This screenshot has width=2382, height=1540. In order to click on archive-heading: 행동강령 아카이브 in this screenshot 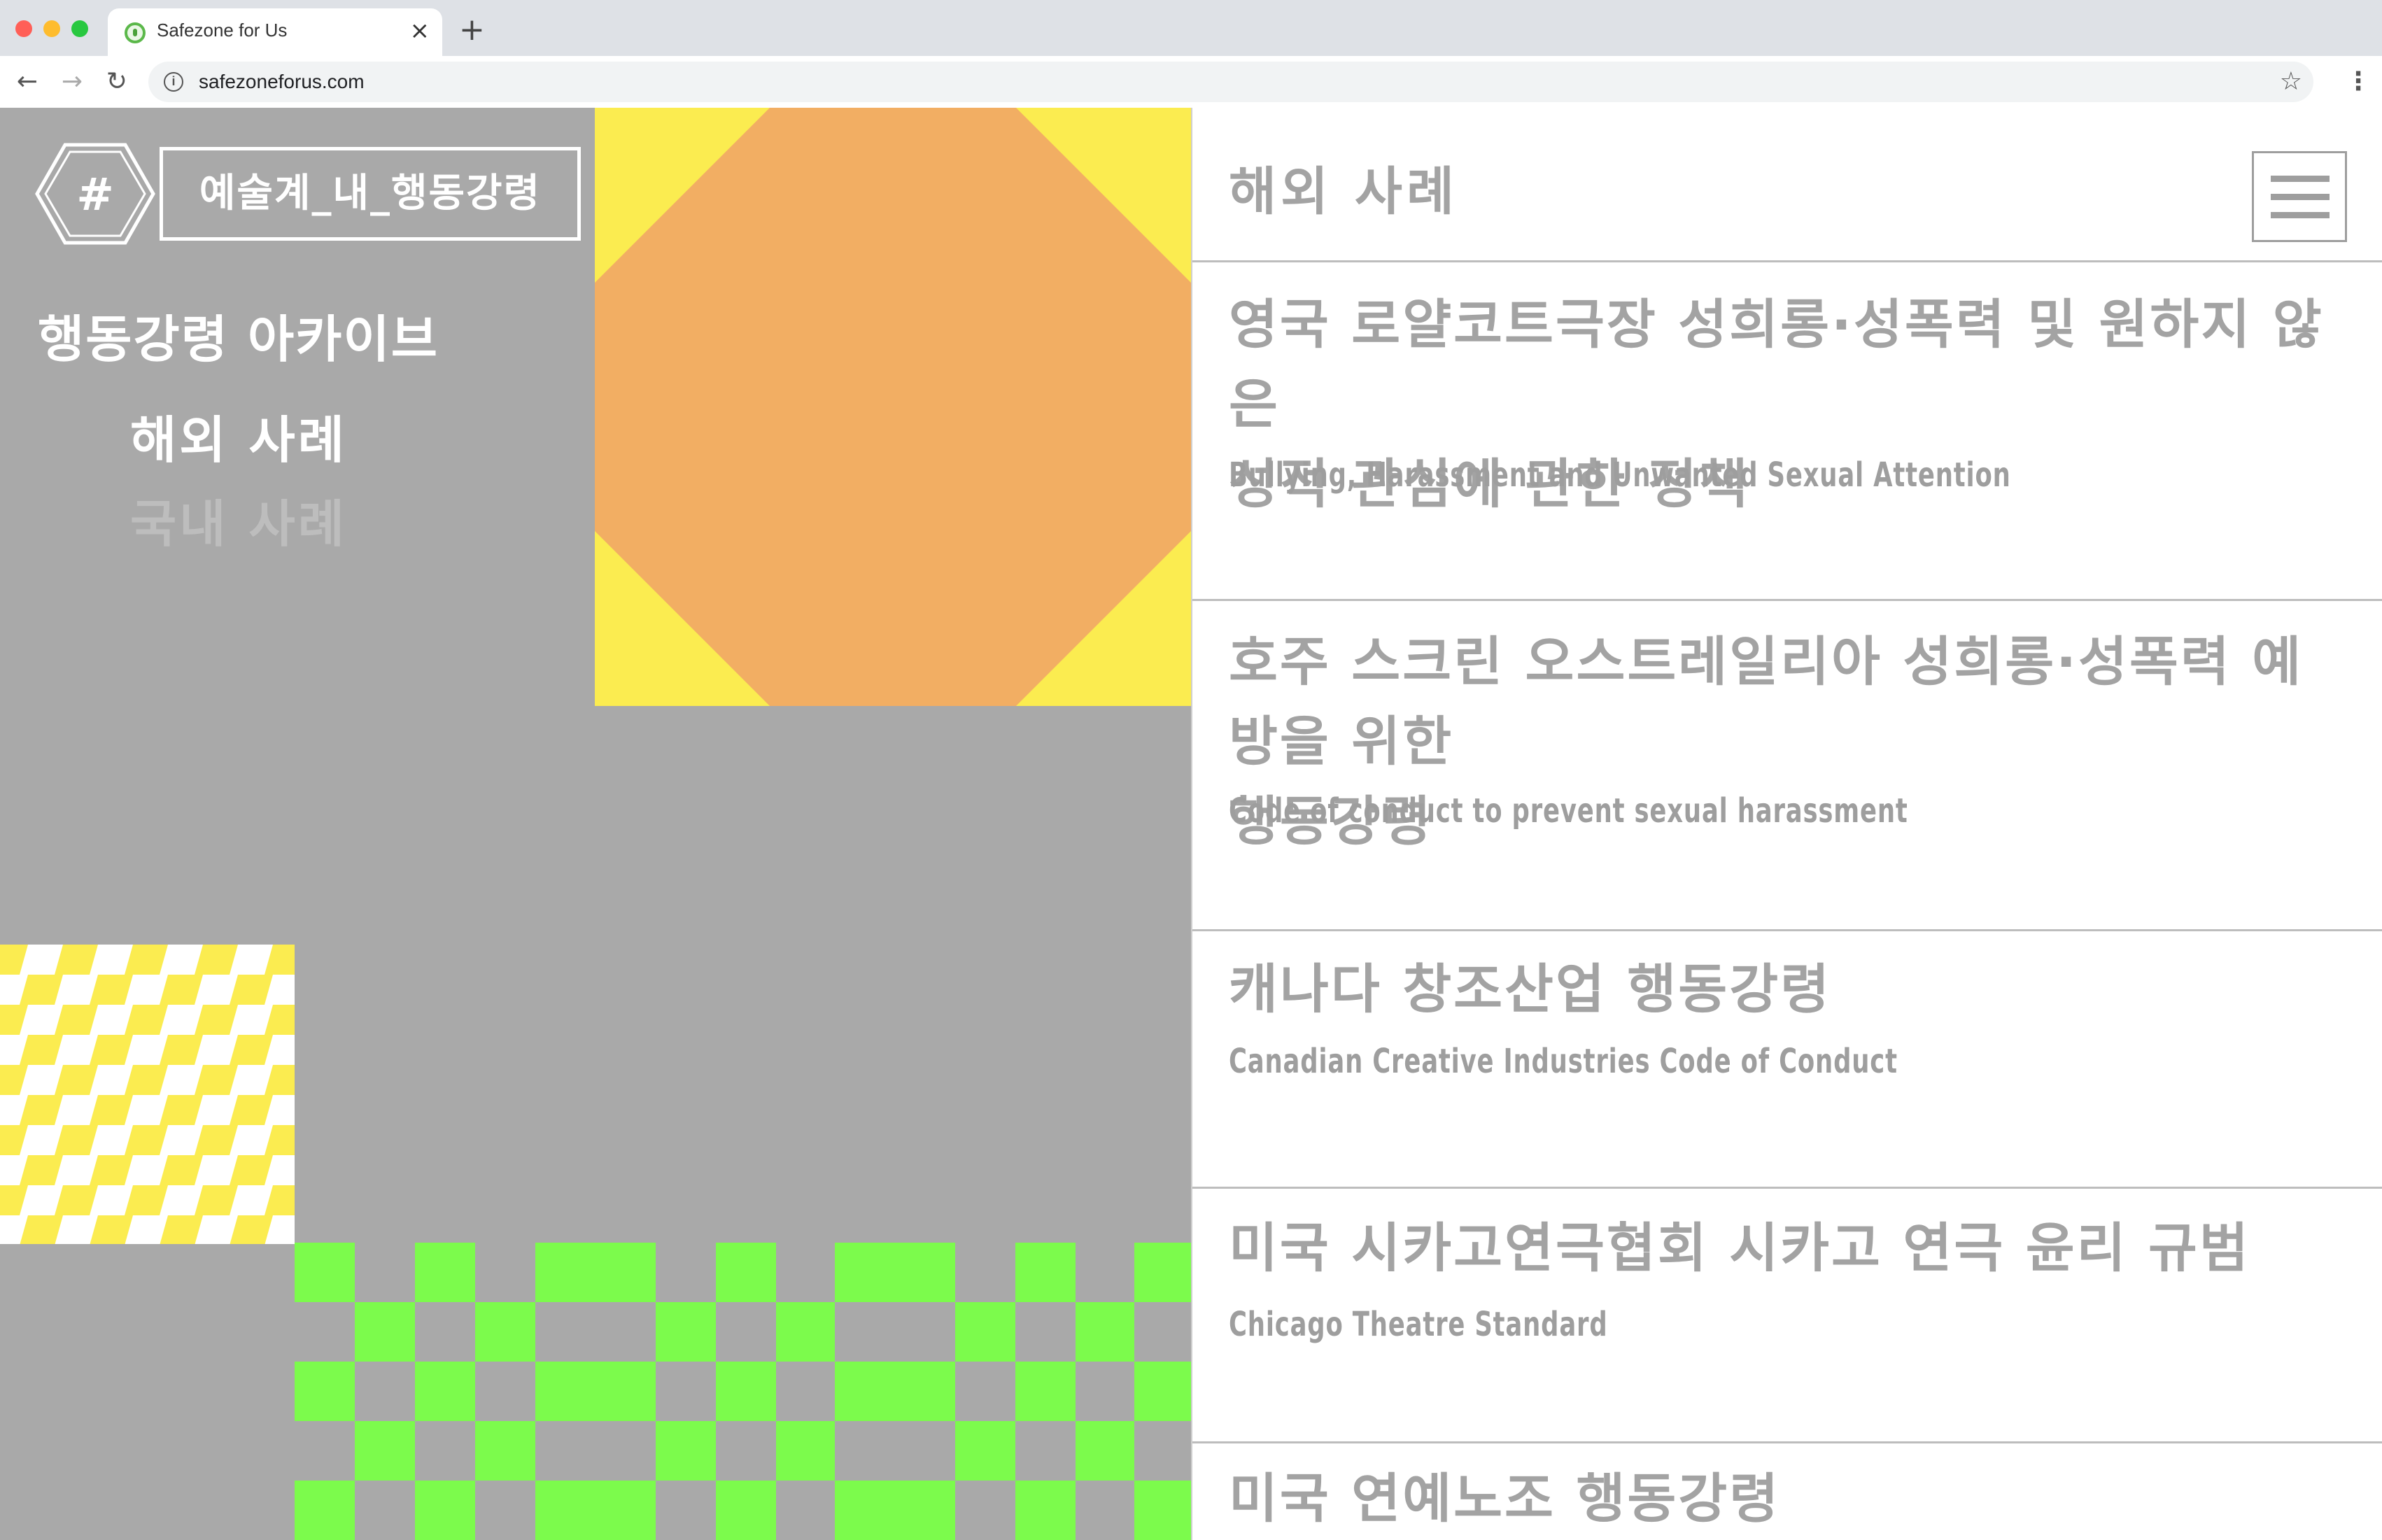, I will do `click(238, 335)`.